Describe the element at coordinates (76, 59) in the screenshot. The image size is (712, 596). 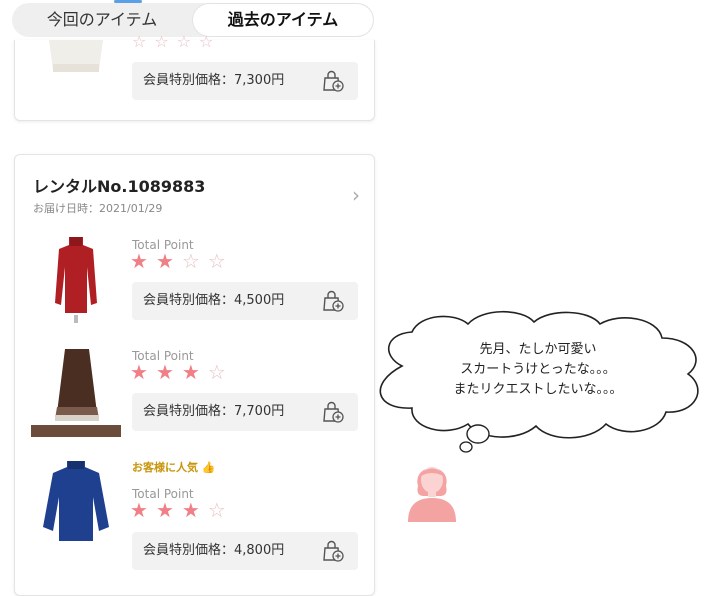
I see `item-thumbnail` at that location.